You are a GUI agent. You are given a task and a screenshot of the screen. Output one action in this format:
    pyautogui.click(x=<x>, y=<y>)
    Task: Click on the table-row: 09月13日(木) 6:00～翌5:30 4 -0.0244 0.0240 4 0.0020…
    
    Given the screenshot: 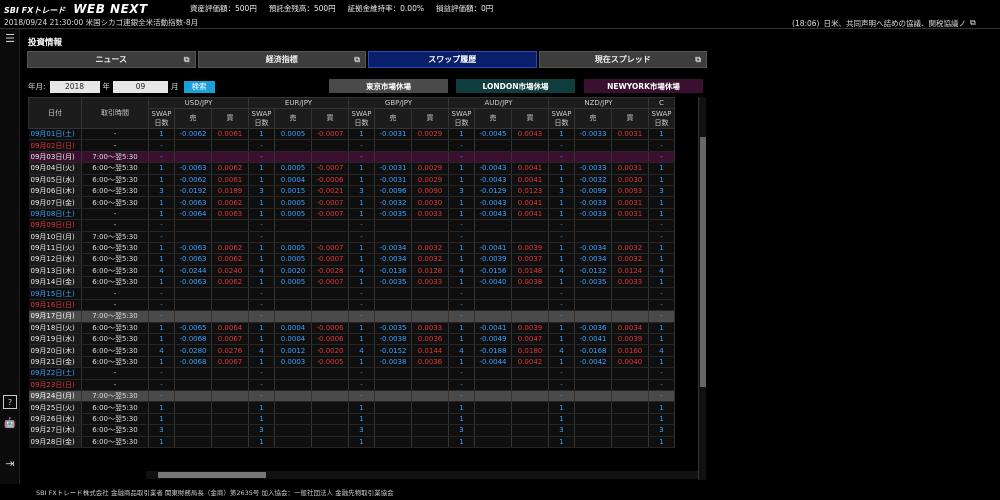 What is the action you would take?
    pyautogui.click(x=351, y=271)
    